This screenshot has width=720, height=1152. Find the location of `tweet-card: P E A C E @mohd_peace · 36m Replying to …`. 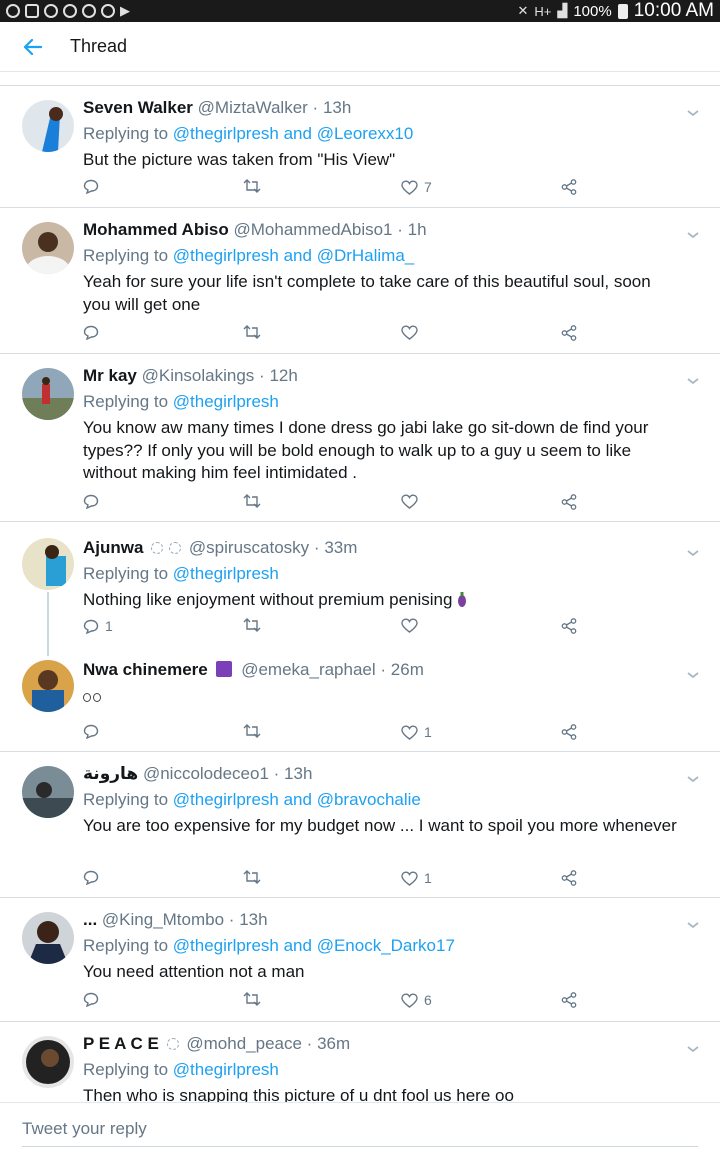

tweet-card: P E A C E @mohd_peace · 36m Replying to … is located at coordinates (360, 1062).